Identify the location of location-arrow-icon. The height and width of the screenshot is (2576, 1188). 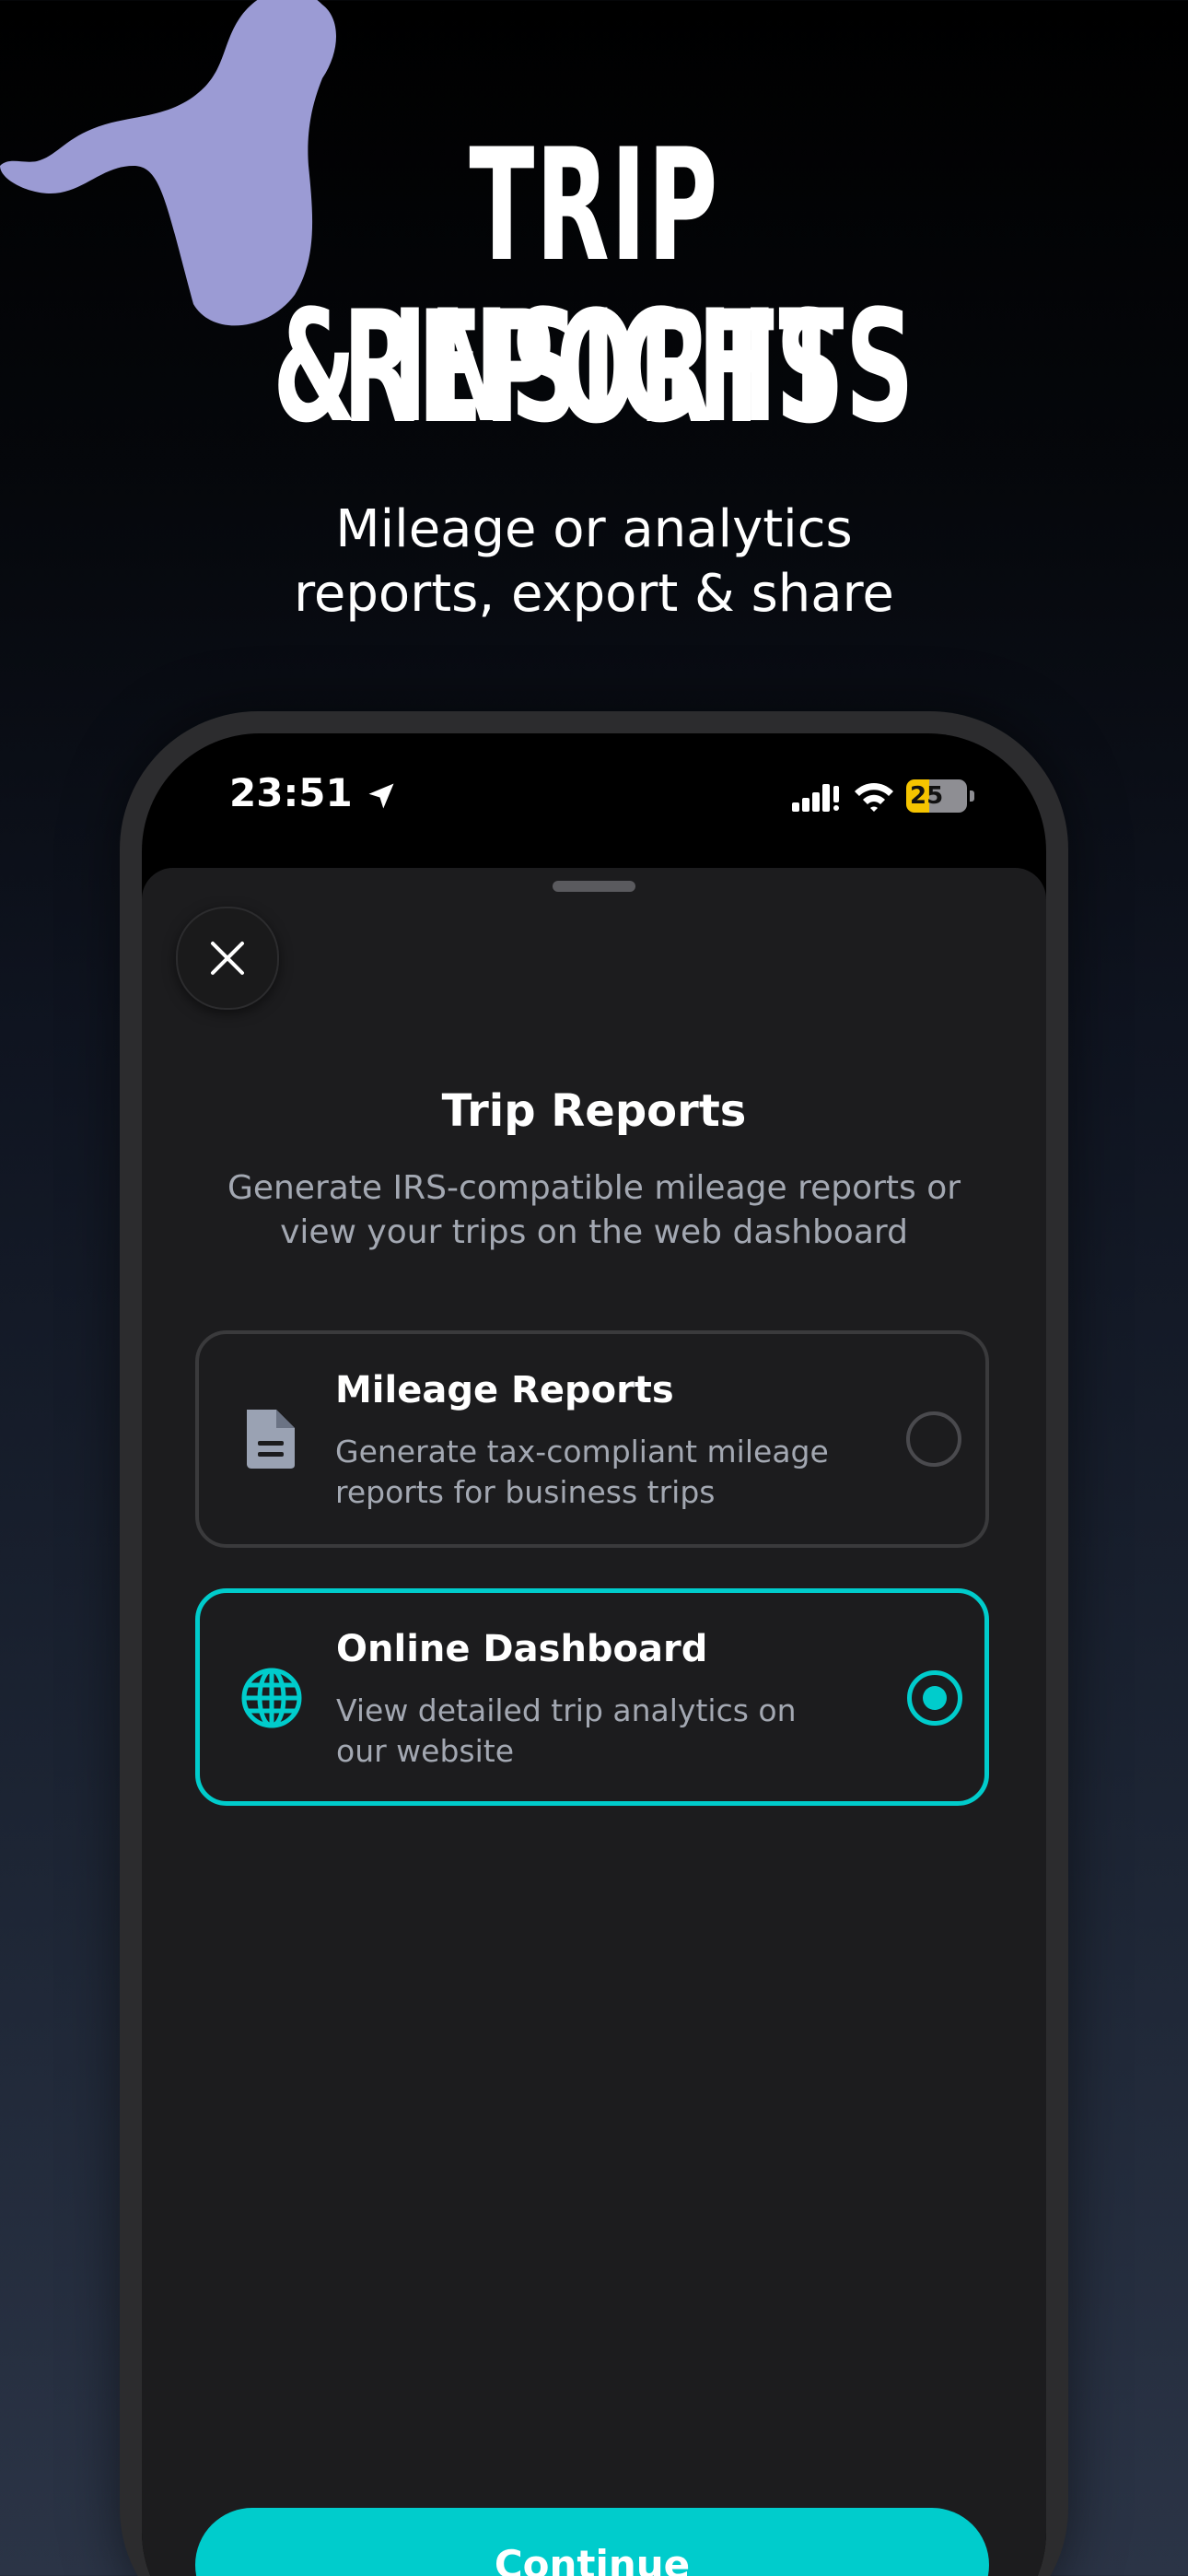
(381, 796).